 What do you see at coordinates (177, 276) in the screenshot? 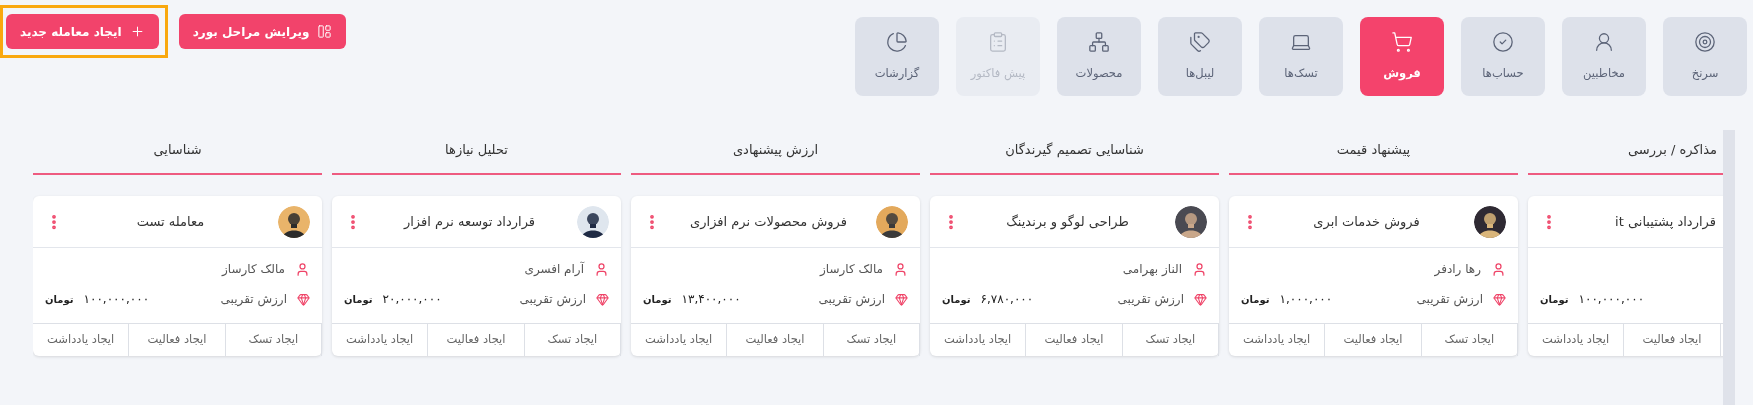
I see `deal-card: معامله تست مالک کارساز ارزش تقریبی ۱۰۰,۰۰۰,۰۰۰ تومان ایجاد یادداشت ایجاد فعالیت ایجاد تسک` at bounding box center [177, 276].